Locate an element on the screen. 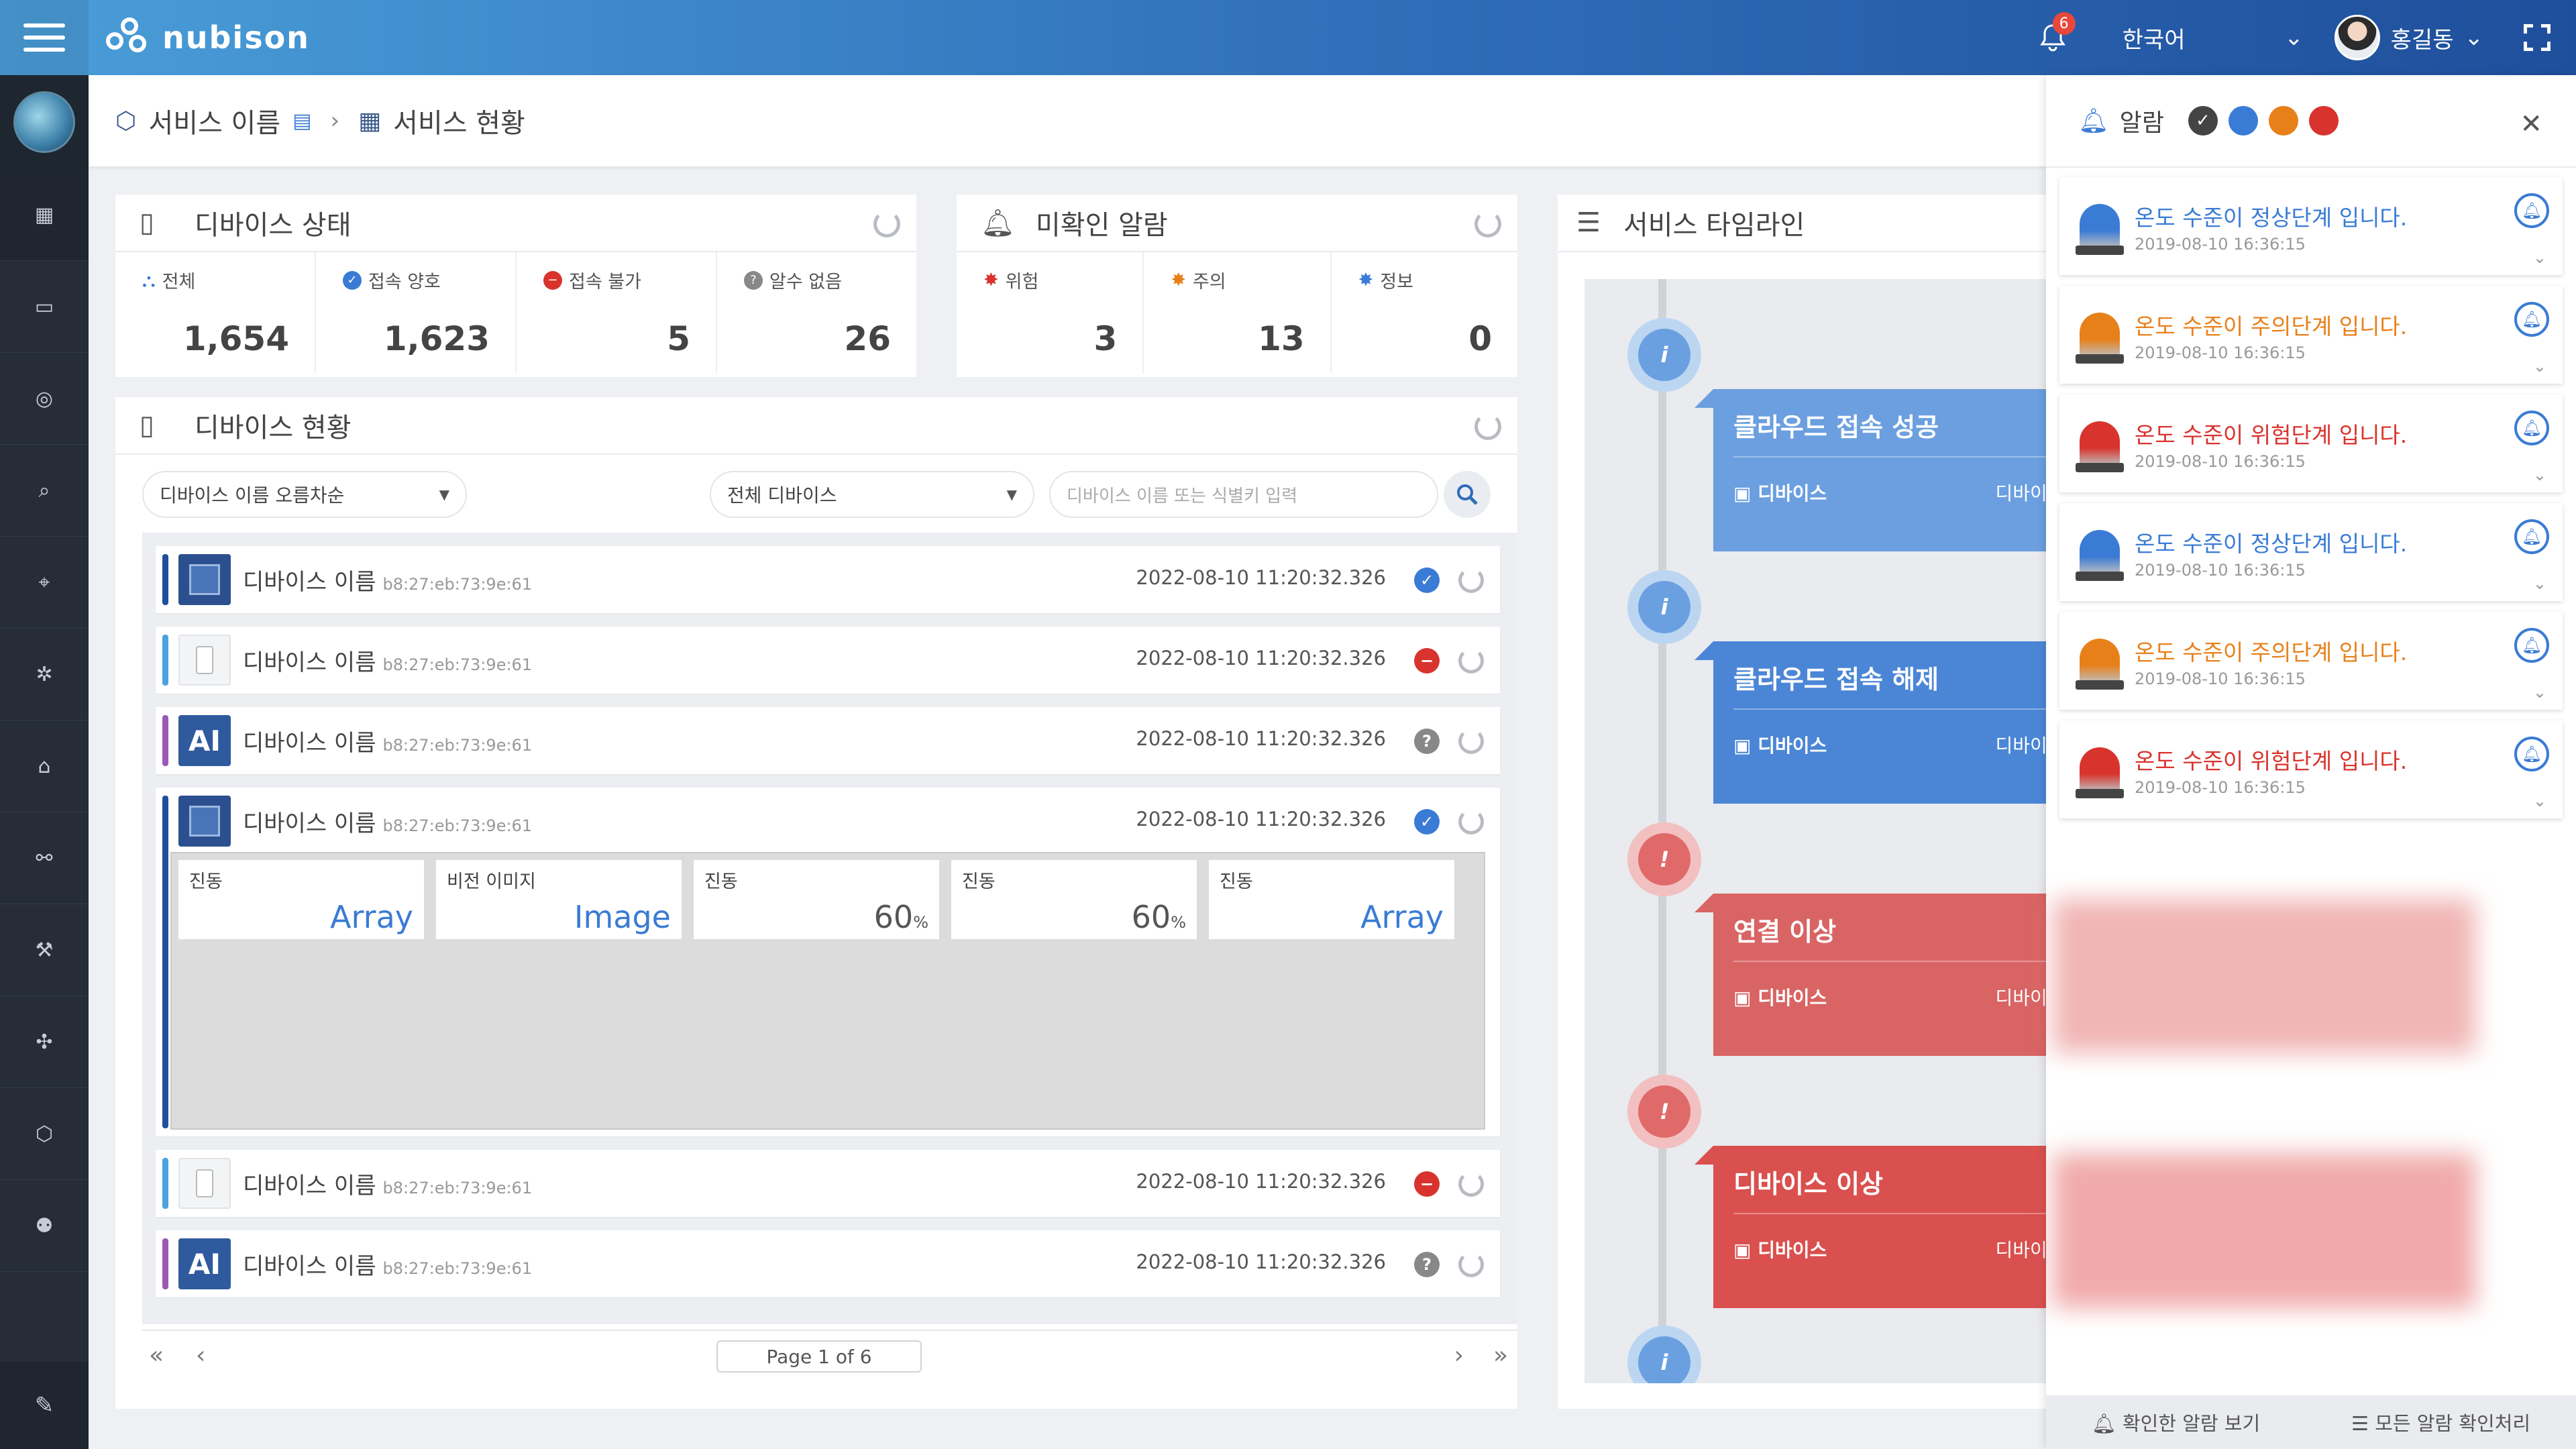  stat-info: ✸ 정보 0 is located at coordinates (1424, 312).